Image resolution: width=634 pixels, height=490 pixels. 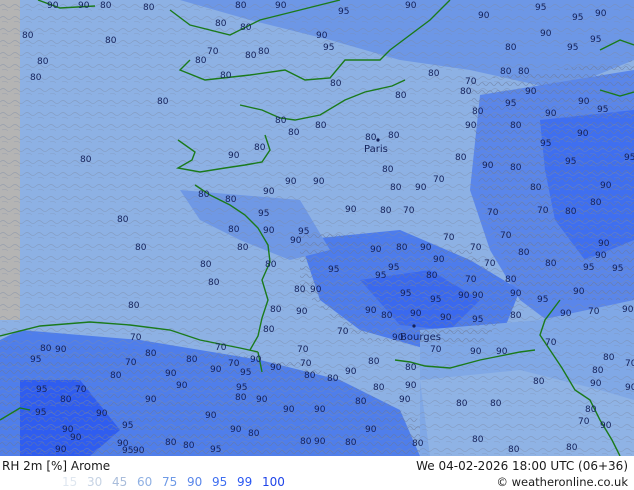 What do you see at coordinates (522, 466) in the screenshot?
I see `valid-time: We 04-02-2026 18:00 UTC (06+36)` at bounding box center [522, 466].